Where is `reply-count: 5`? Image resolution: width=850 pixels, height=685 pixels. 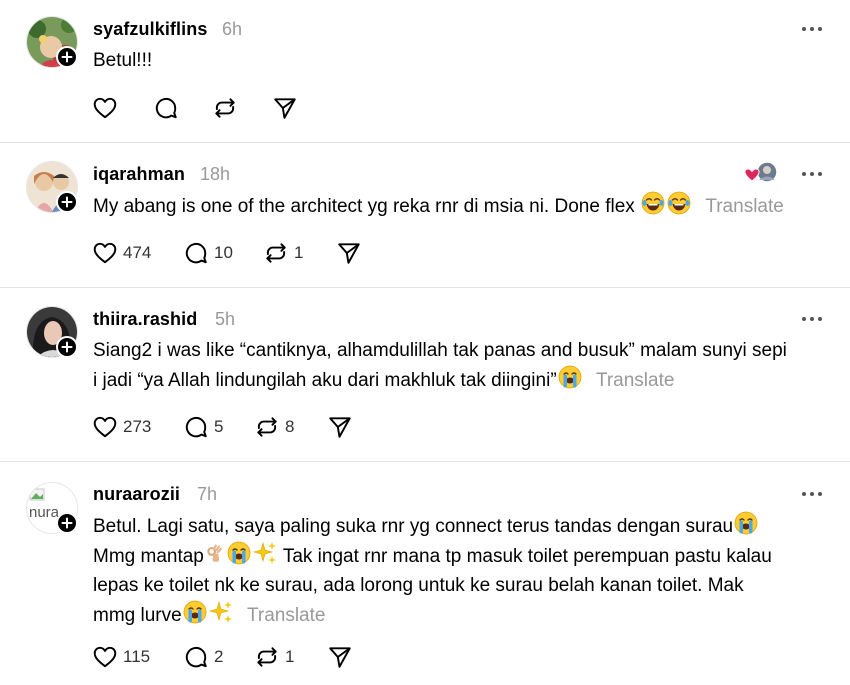 reply-count: 5 is located at coordinates (219, 426).